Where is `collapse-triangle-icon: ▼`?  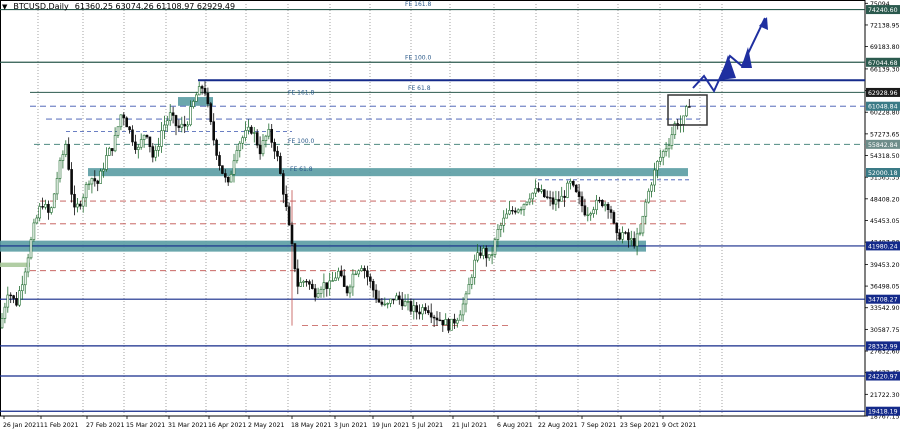 collapse-triangle-icon: ▼ is located at coordinates (4, 7).